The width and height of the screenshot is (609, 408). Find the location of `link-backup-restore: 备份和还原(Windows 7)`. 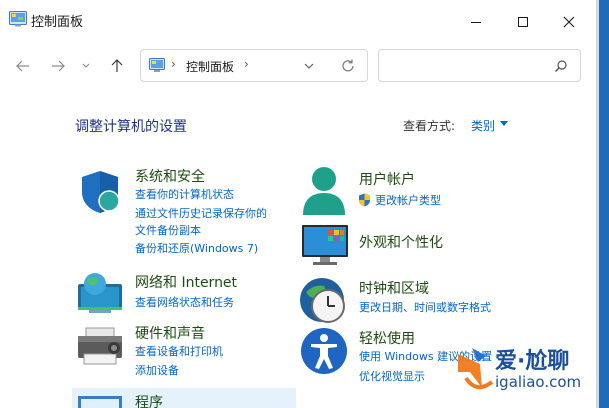

link-backup-restore: 备份和还原(Windows 7) is located at coordinates (196, 248).